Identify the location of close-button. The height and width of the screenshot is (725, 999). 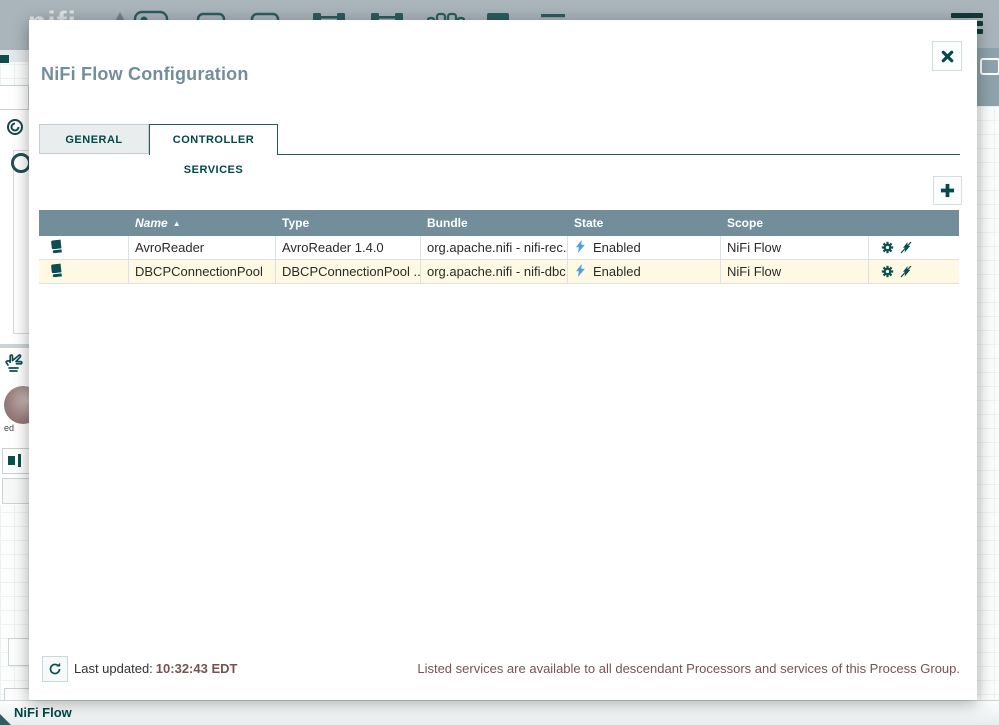
(947, 56).